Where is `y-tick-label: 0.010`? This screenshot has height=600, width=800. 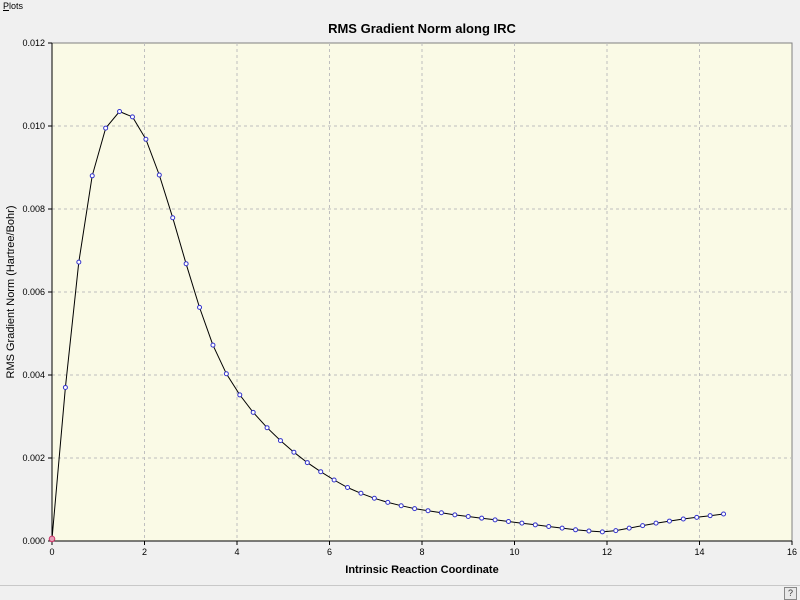
y-tick-label: 0.010 is located at coordinates (33, 126).